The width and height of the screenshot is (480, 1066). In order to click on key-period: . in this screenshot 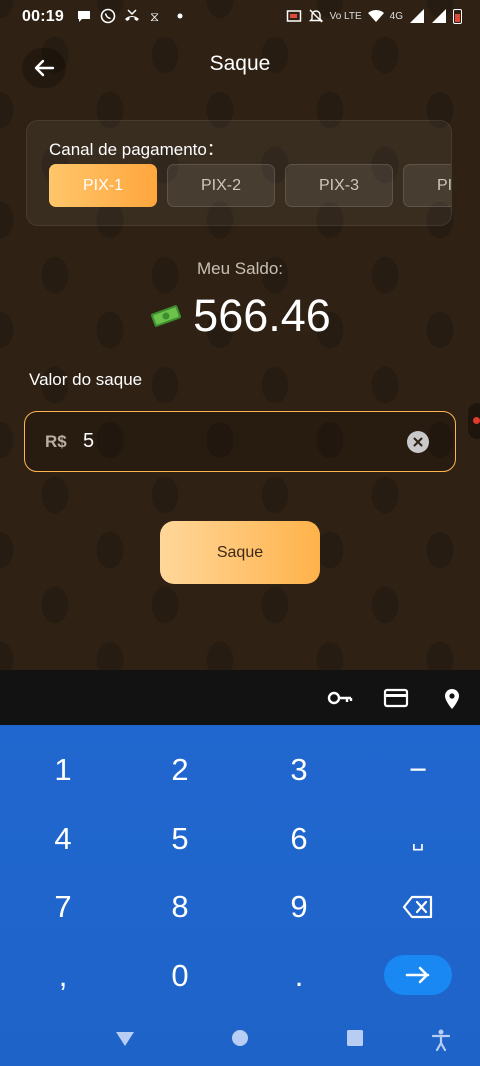, I will do `click(299, 976)`.